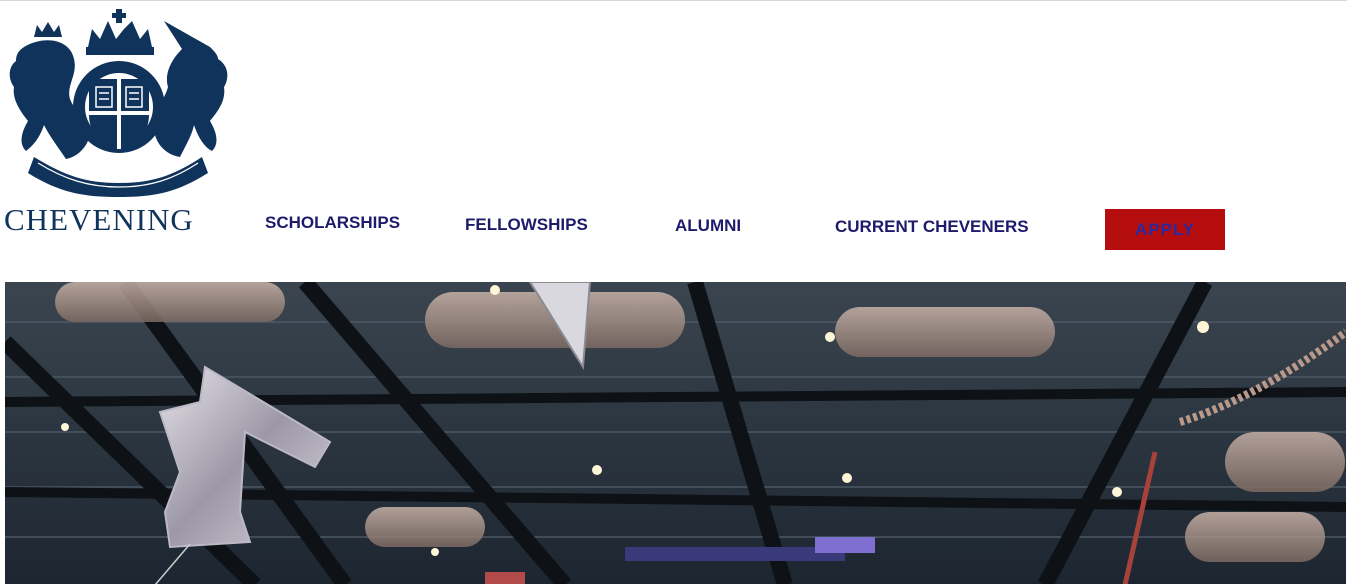  What do you see at coordinates (932, 227) in the screenshot?
I see `nav-current-cheveners-link: CURRENT CHEVENERS` at bounding box center [932, 227].